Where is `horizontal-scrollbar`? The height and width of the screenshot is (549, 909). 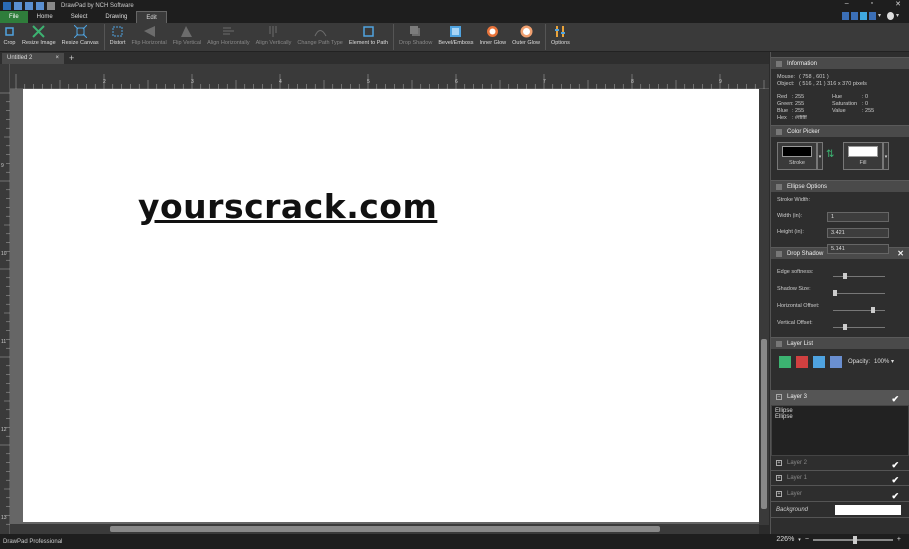
horizontal-scrollbar is located at coordinates (384, 529).